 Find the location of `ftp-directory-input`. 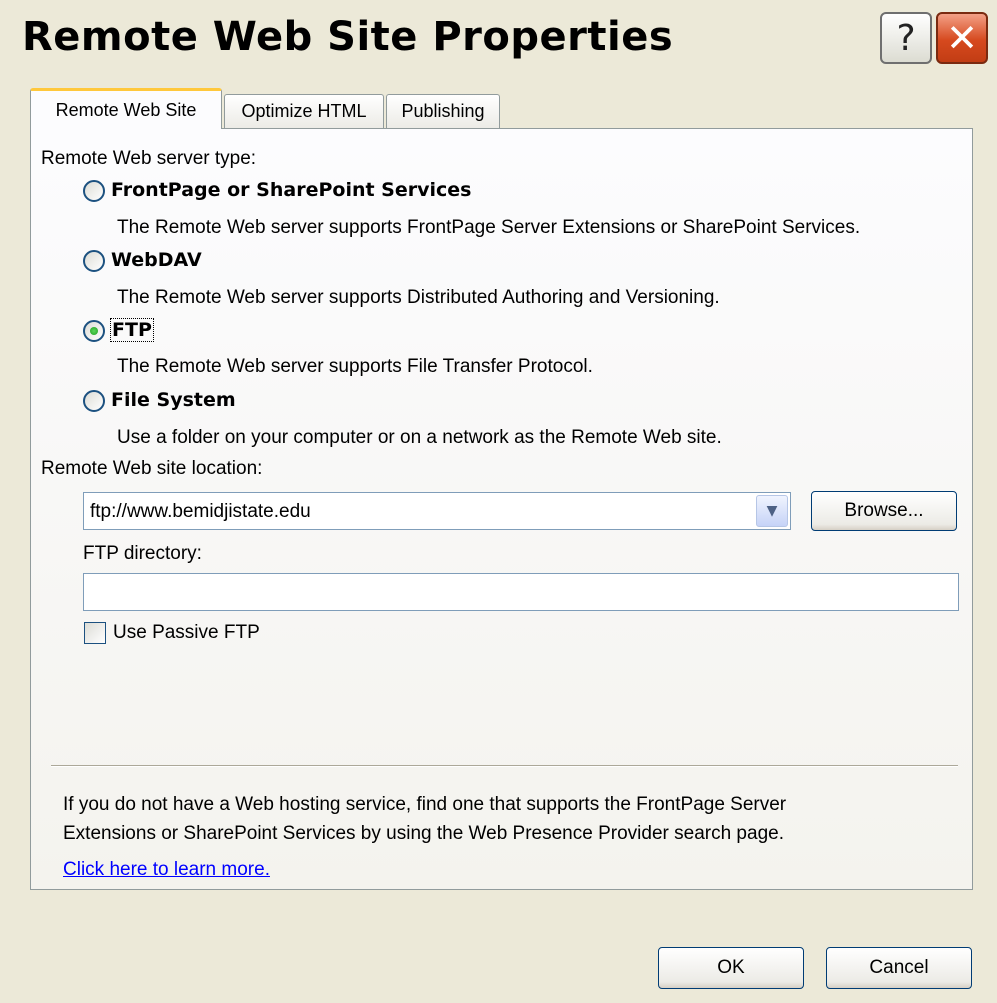

ftp-directory-input is located at coordinates (521, 592).